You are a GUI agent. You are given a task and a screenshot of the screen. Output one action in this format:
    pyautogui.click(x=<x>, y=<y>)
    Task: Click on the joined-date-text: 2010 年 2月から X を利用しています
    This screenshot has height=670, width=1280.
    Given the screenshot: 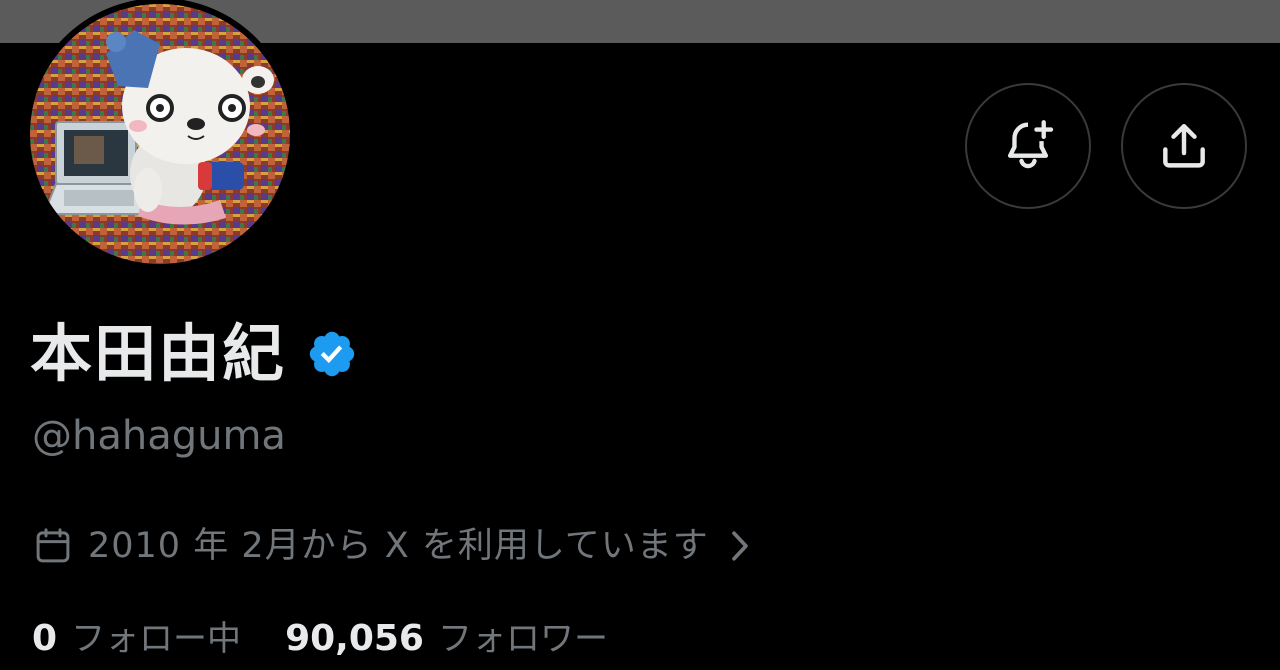 What is the action you would take?
    pyautogui.click(x=398, y=546)
    